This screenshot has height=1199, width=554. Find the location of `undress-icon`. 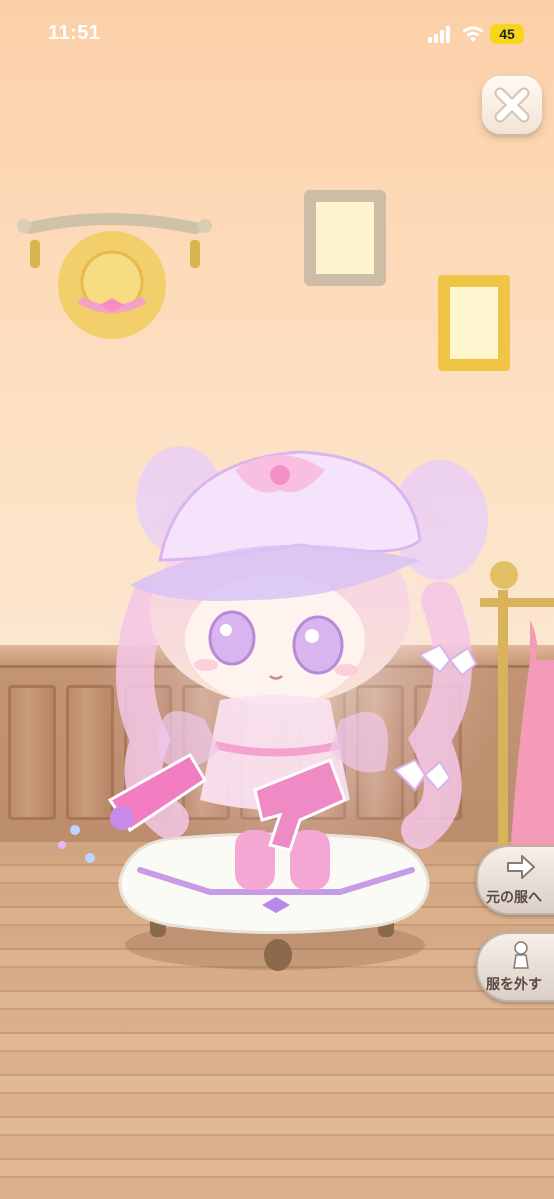

undress-icon is located at coordinates (521, 955).